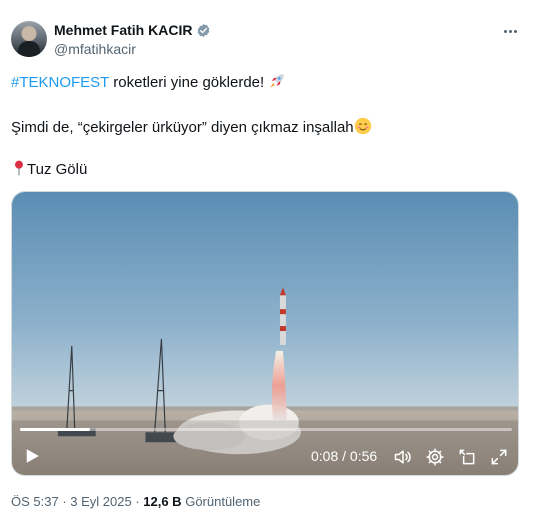 The width and height of the screenshot is (549, 522). What do you see at coordinates (344, 456) in the screenshot?
I see `video-time: 0:08 / 0:56` at bounding box center [344, 456].